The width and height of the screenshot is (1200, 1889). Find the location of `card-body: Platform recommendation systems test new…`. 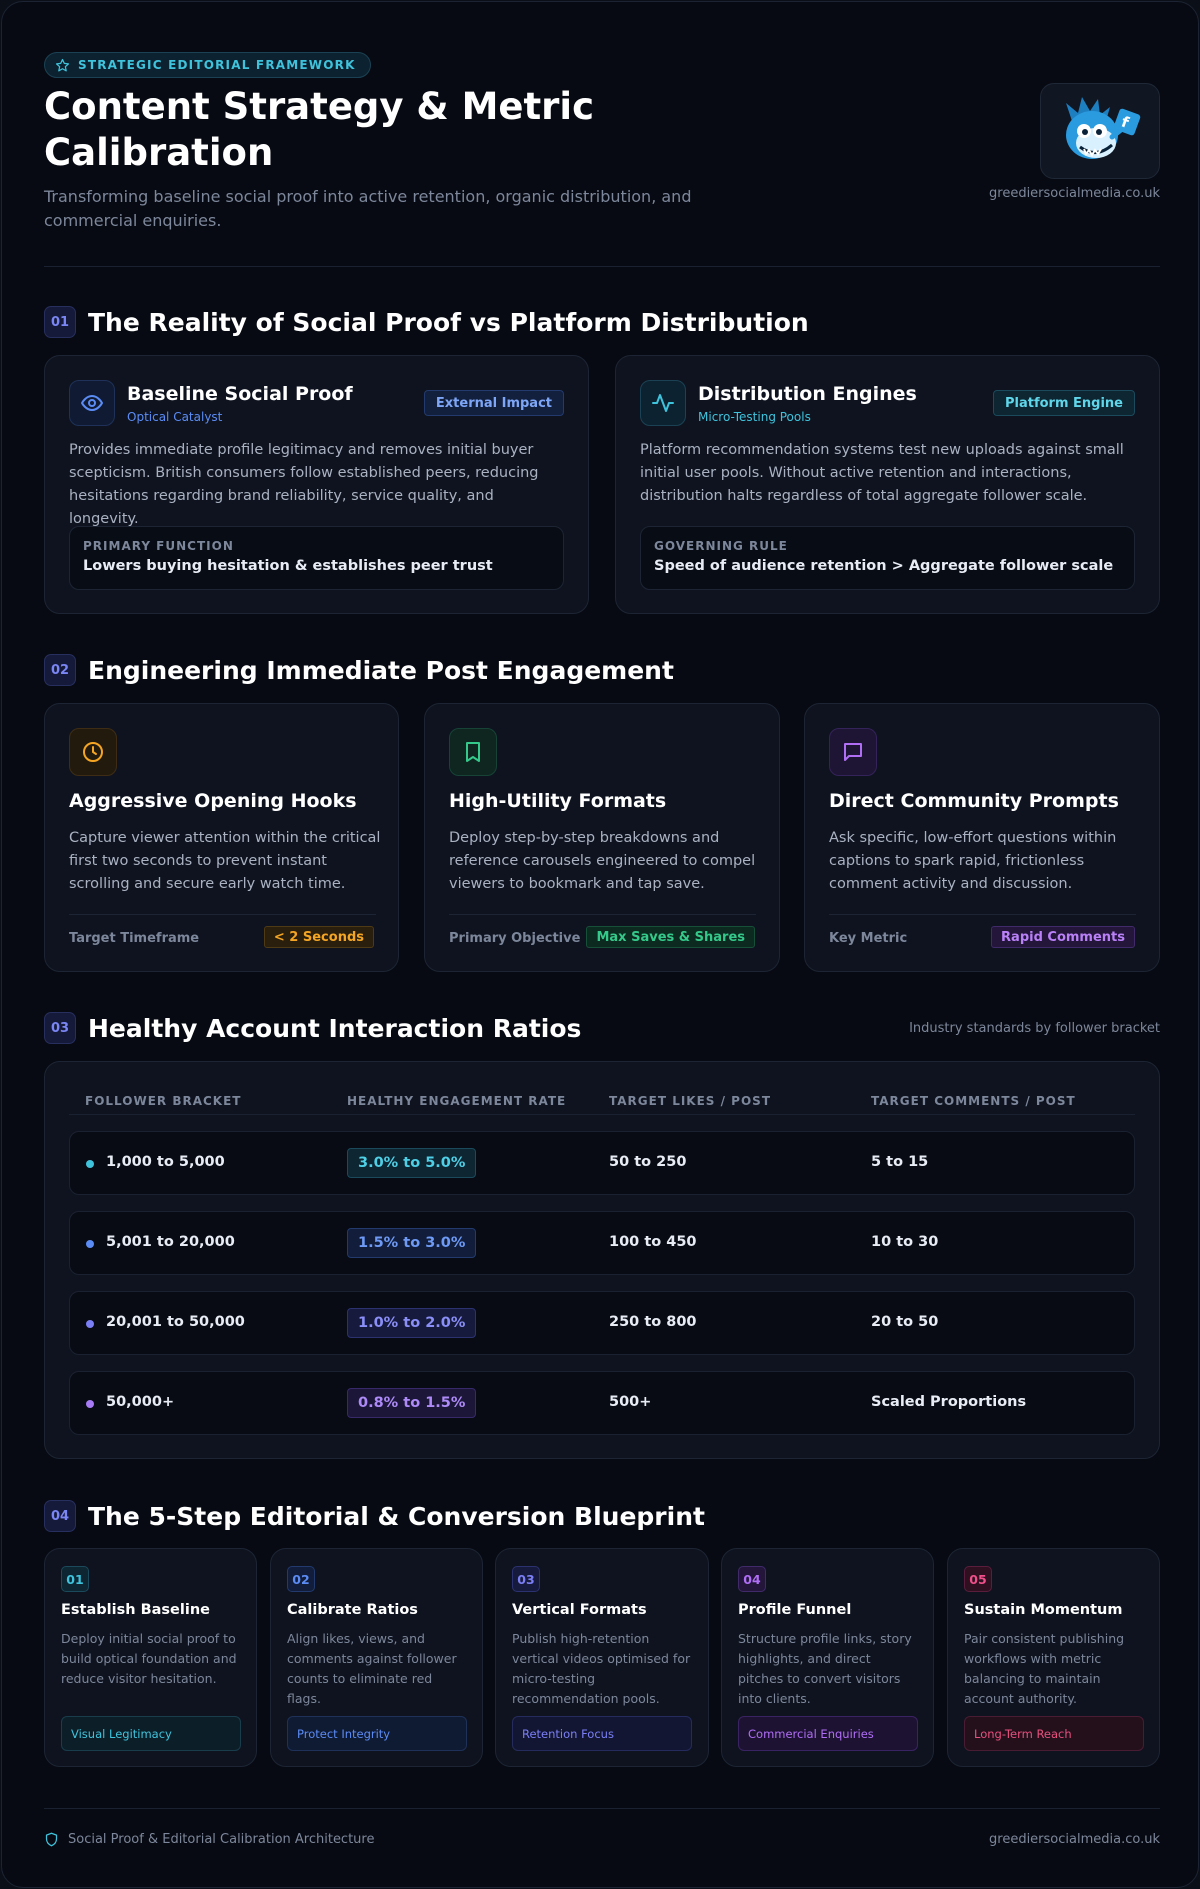

card-body: Platform recommendation systems test new… is located at coordinates (882, 473).